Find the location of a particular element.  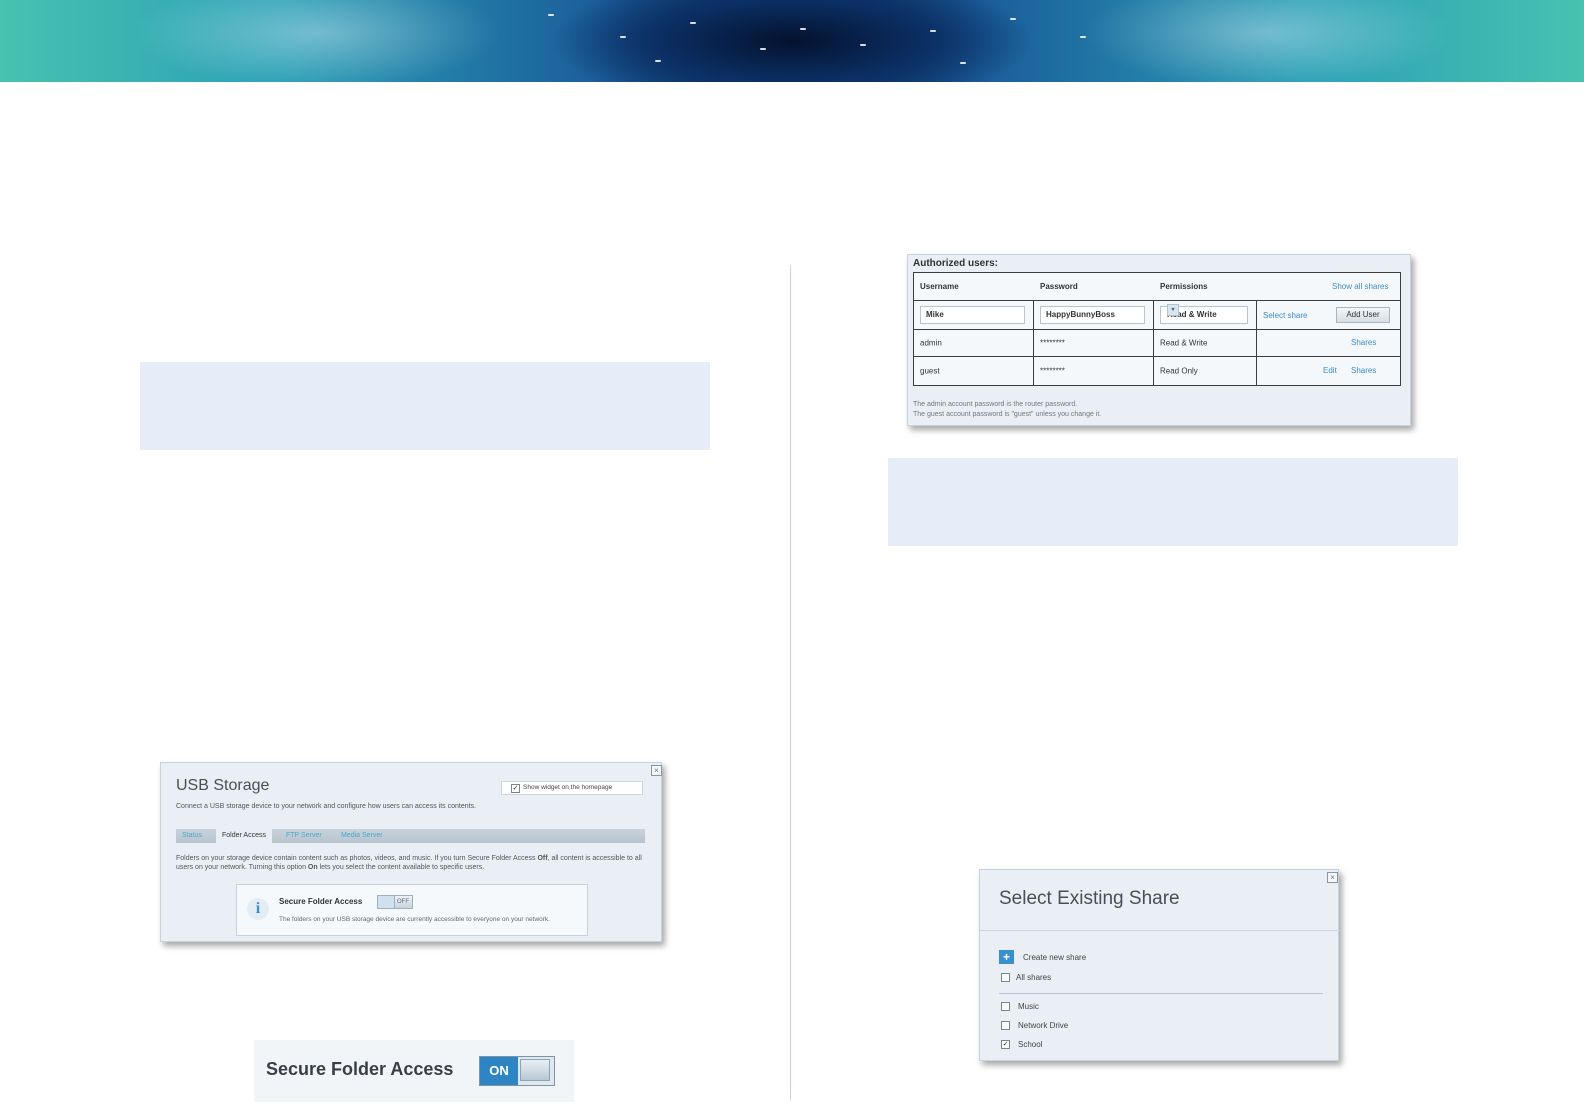

info-icon: i is located at coordinates (258, 909).